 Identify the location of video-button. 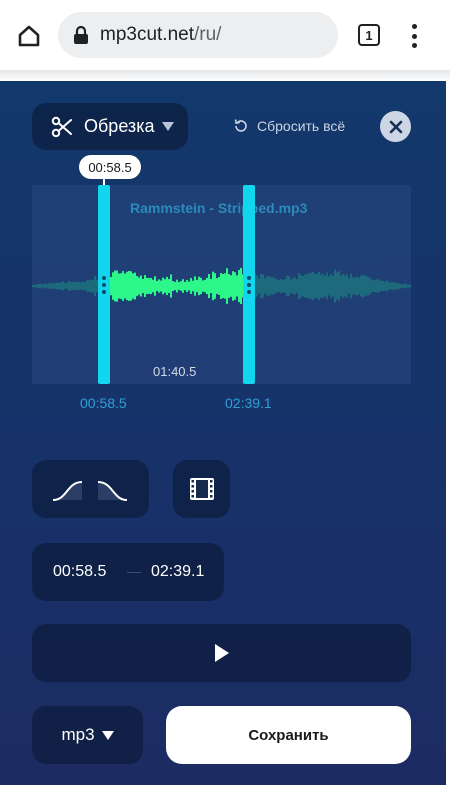
(201, 489).